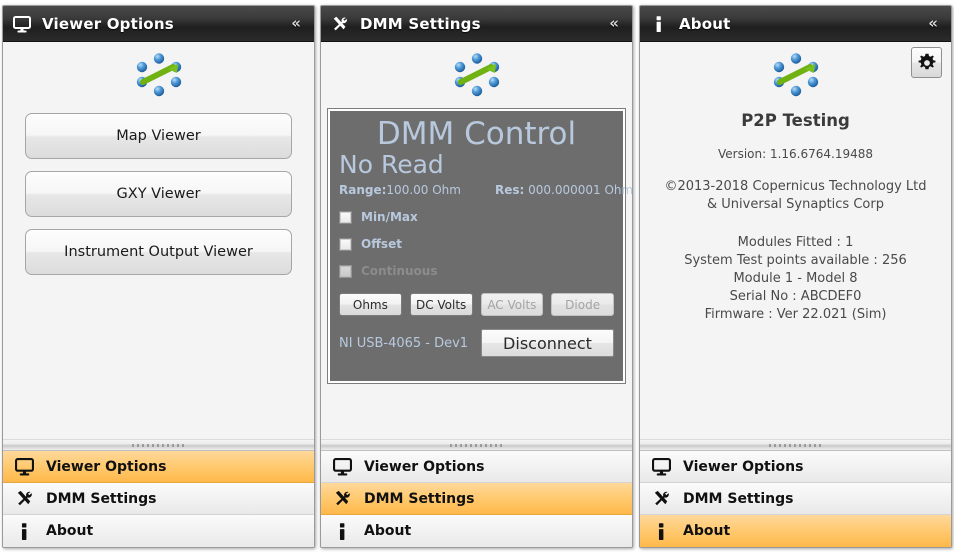  What do you see at coordinates (158, 252) in the screenshot?
I see `instrument-output-viewer-button: Instrument Output Viewer` at bounding box center [158, 252].